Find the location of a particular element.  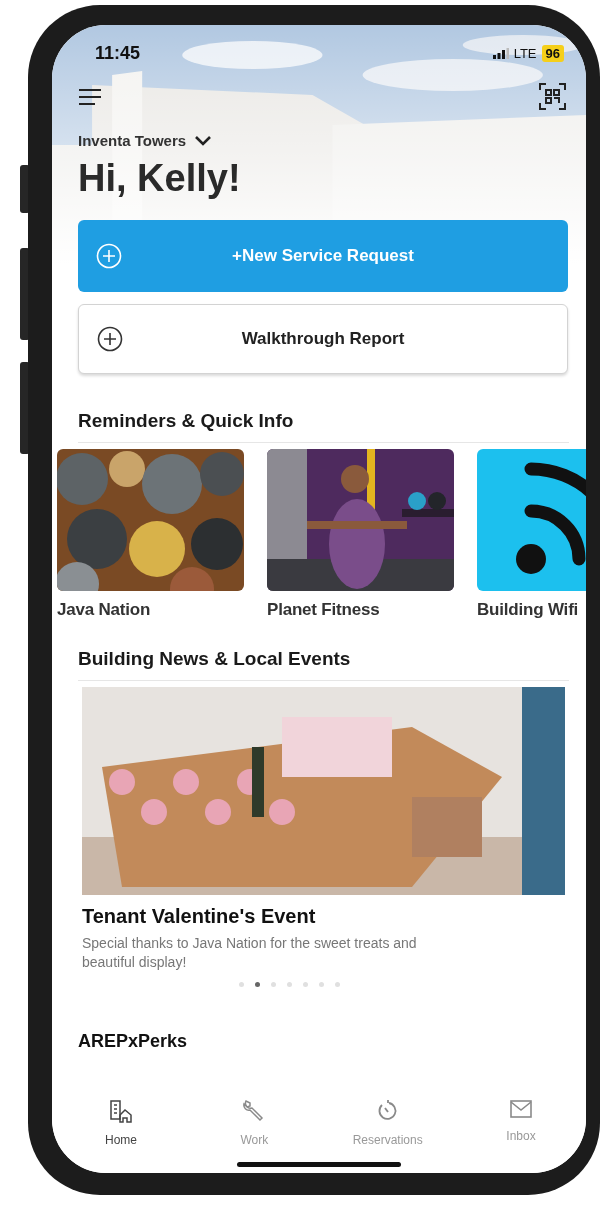

section-title: Reminders & Quick Info is located at coordinates (323, 426).